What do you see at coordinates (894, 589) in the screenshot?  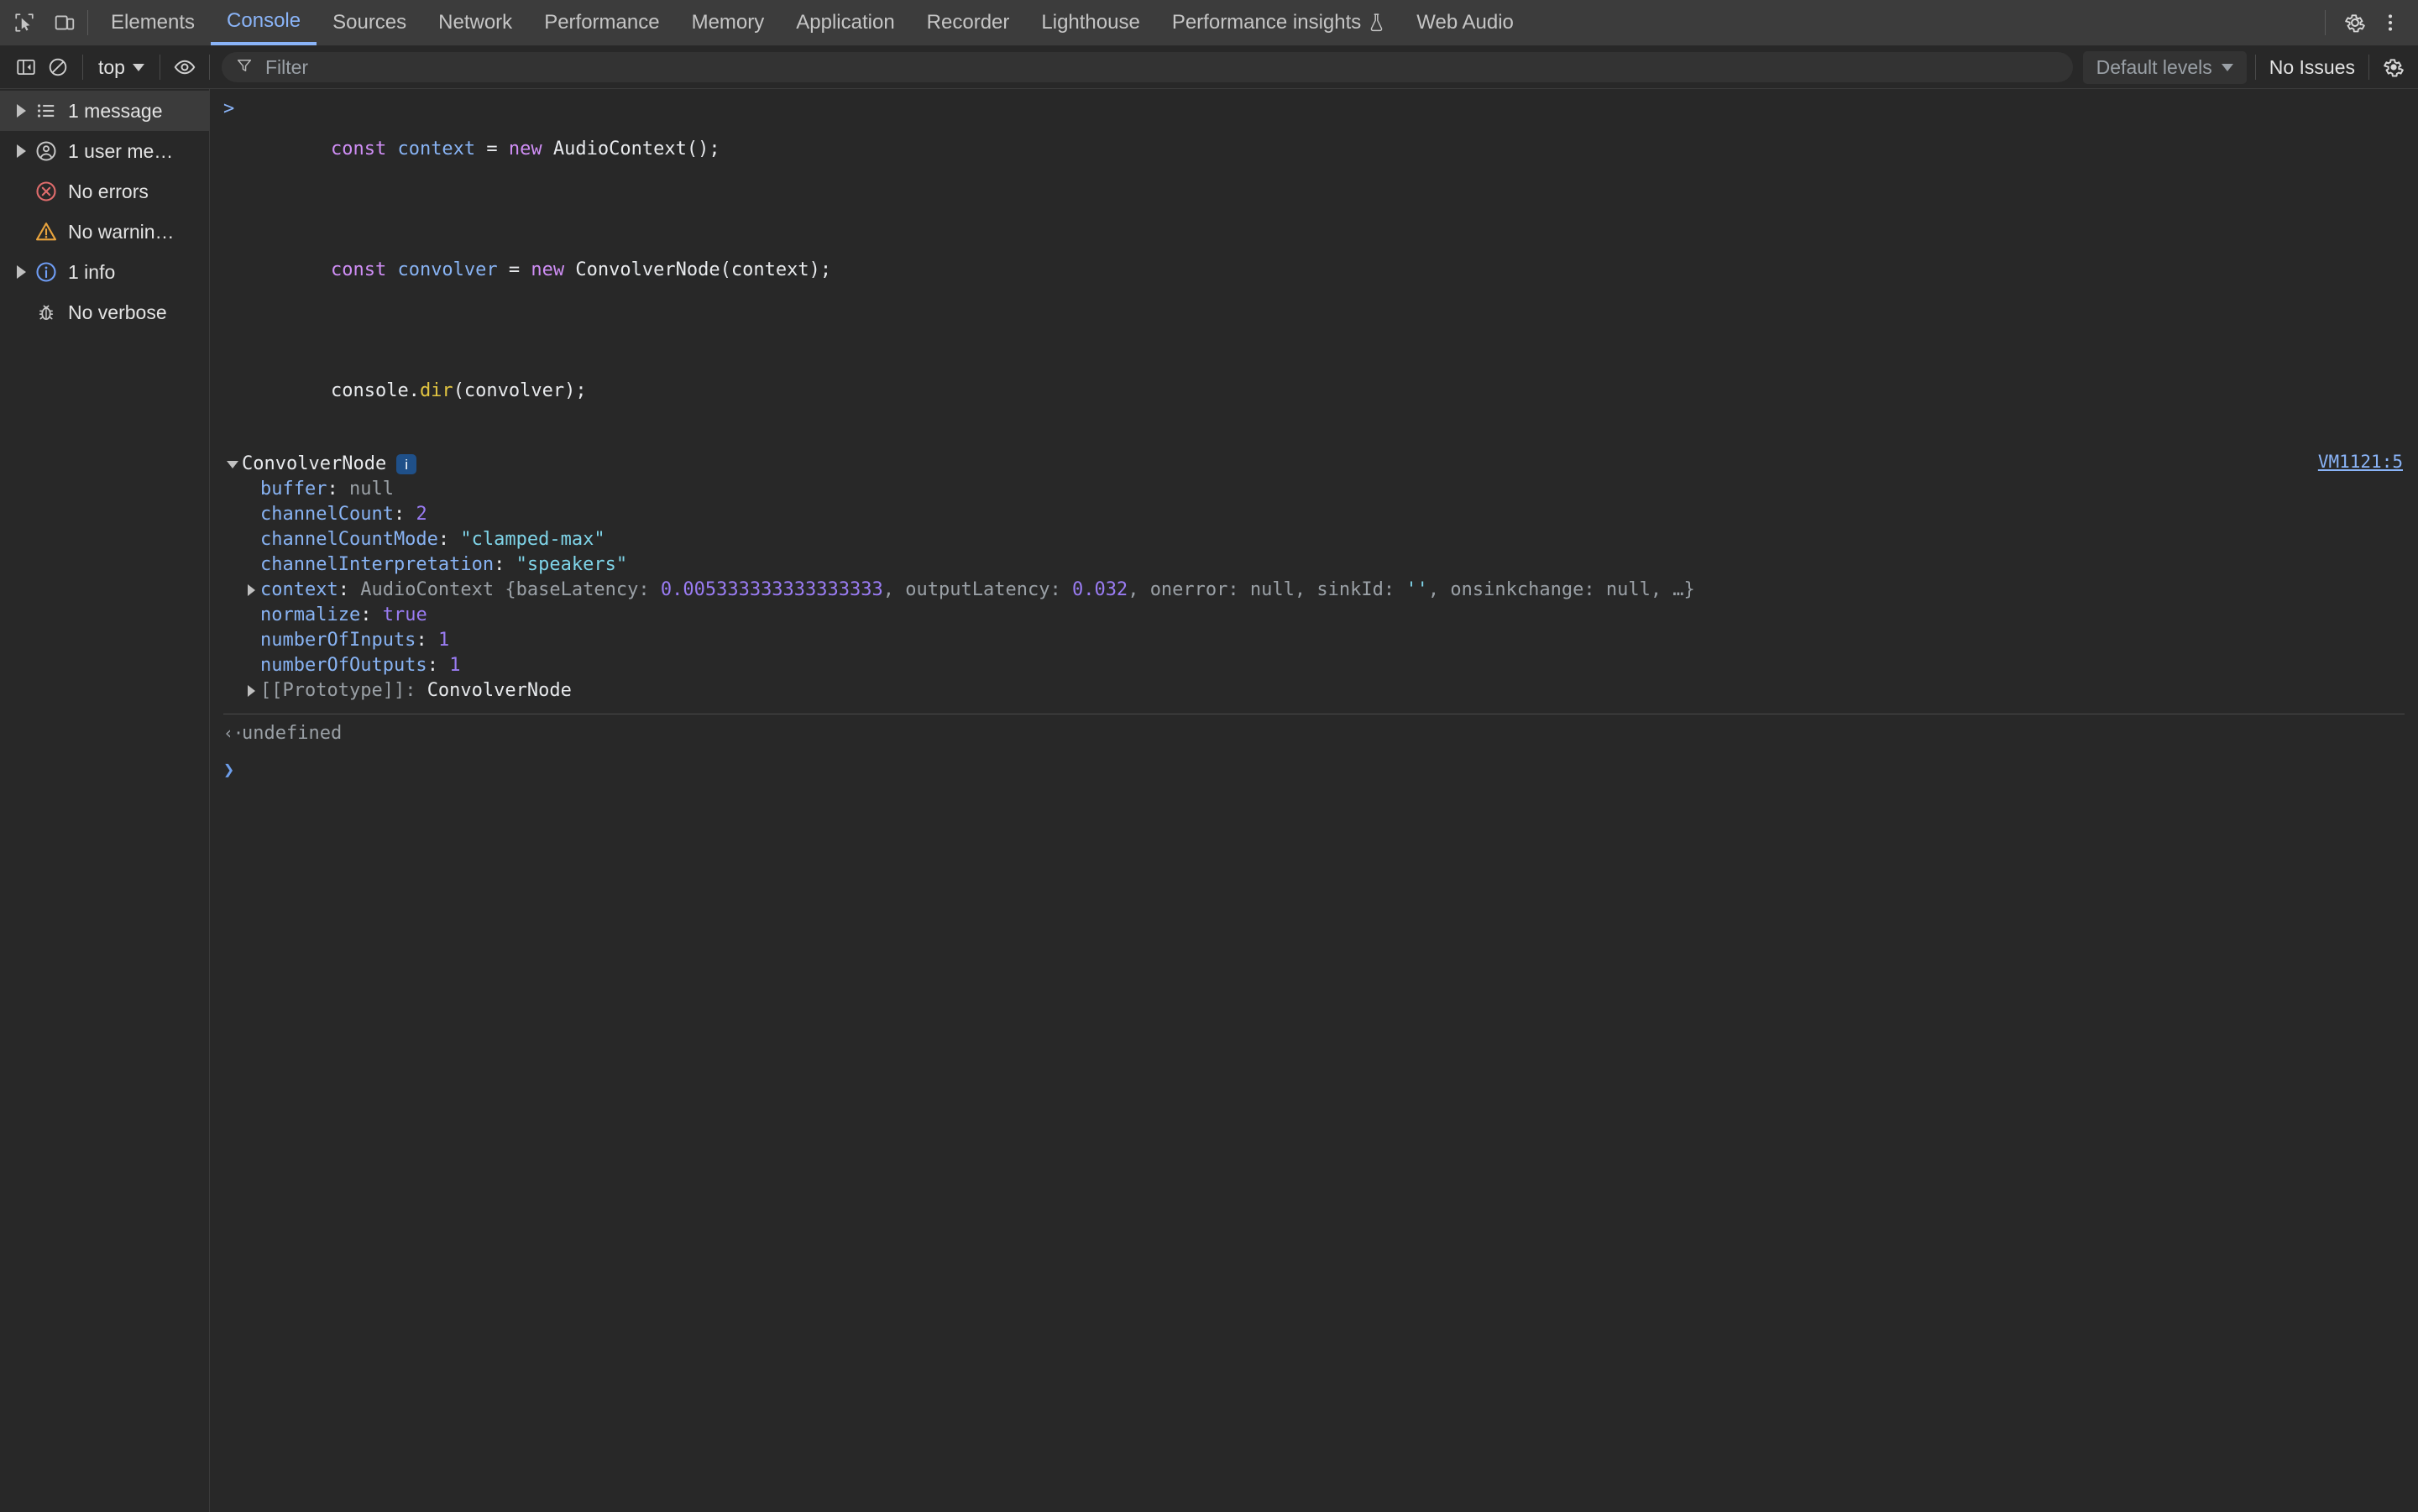 I see `rich-4: ,` at bounding box center [894, 589].